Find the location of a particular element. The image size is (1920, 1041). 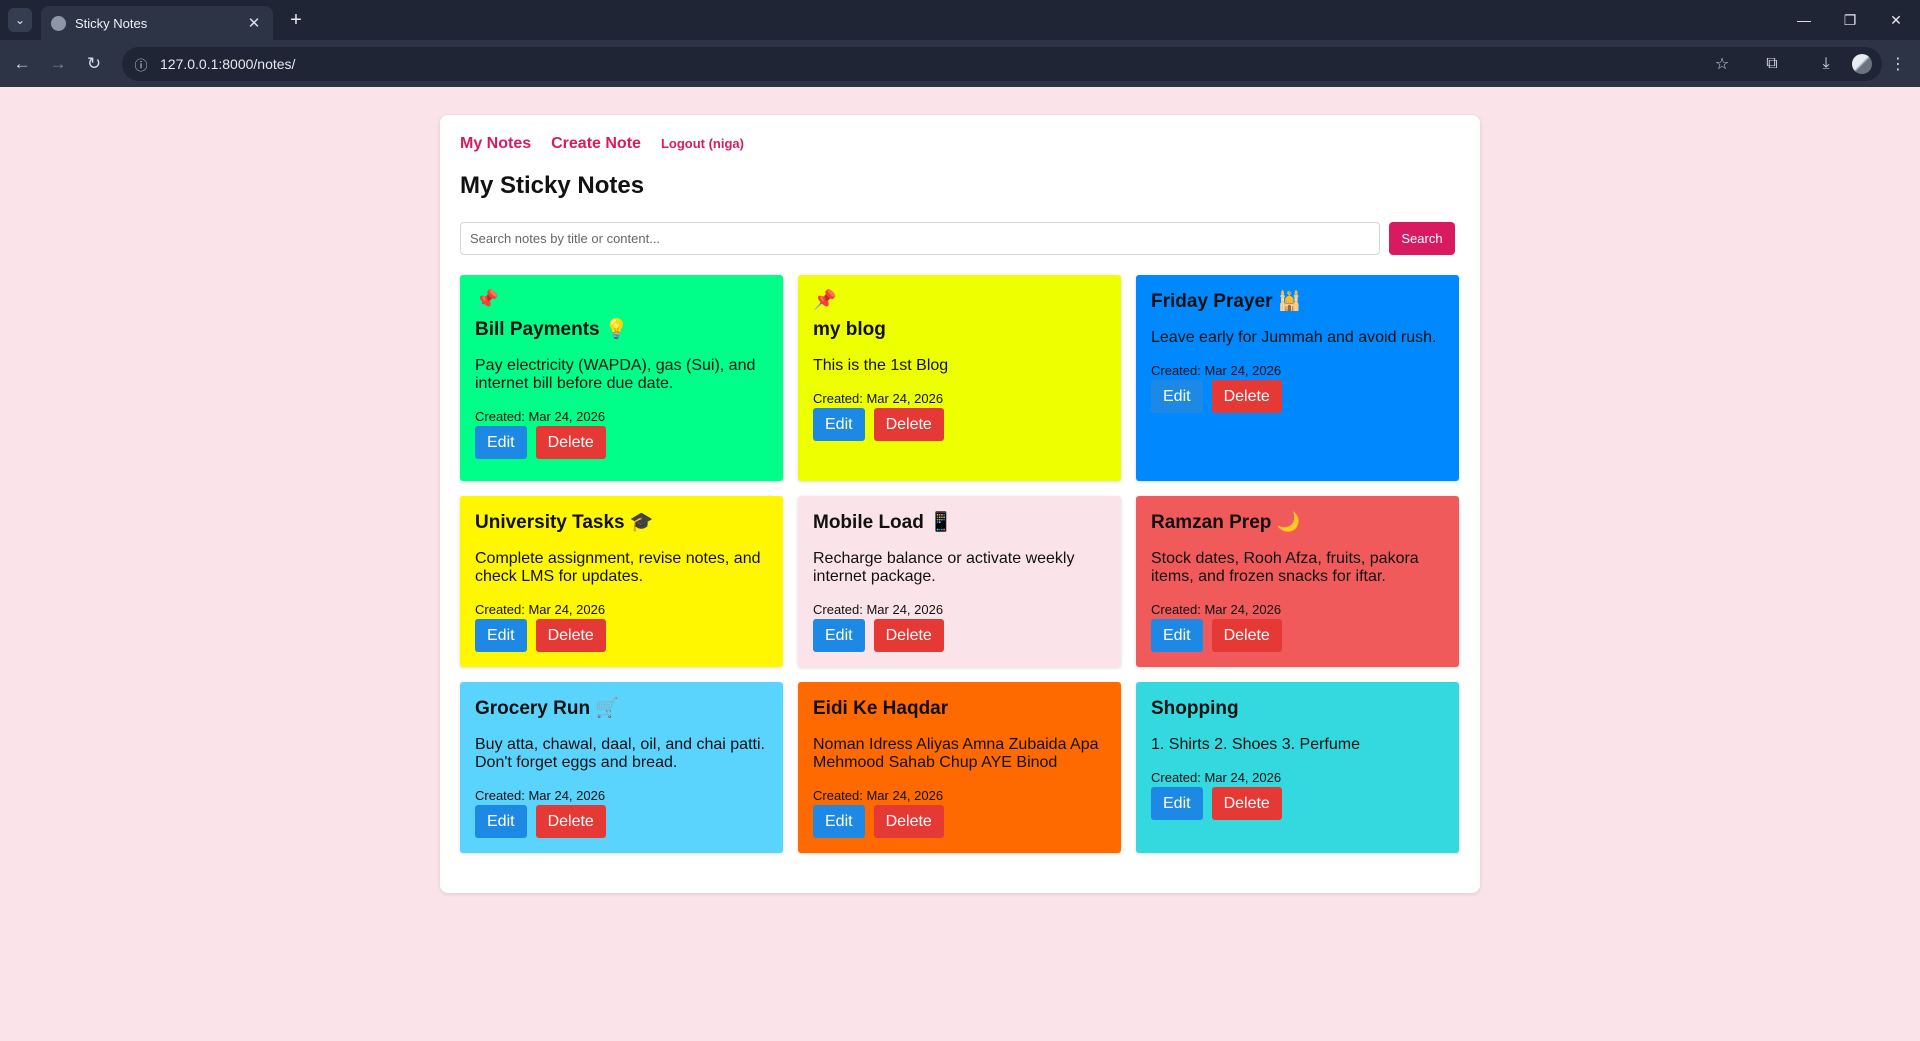

note-title: University Tasks 🎓 is located at coordinates (564, 522).